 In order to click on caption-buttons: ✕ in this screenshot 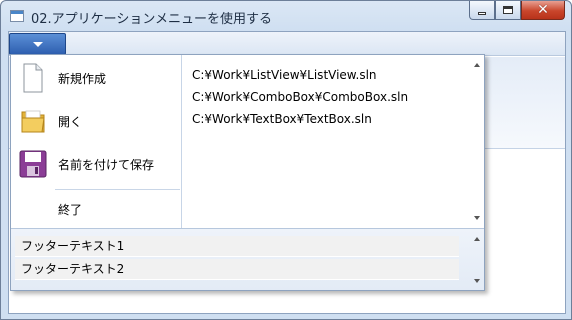, I will do `click(517, 11)`.